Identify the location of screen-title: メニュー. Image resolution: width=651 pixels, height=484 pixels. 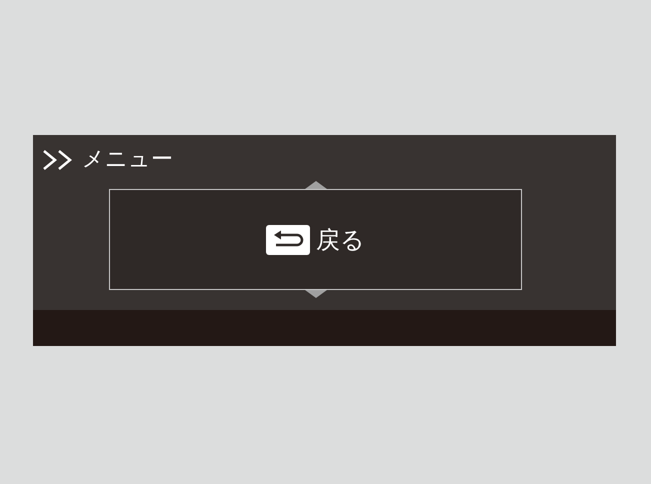
(127, 160).